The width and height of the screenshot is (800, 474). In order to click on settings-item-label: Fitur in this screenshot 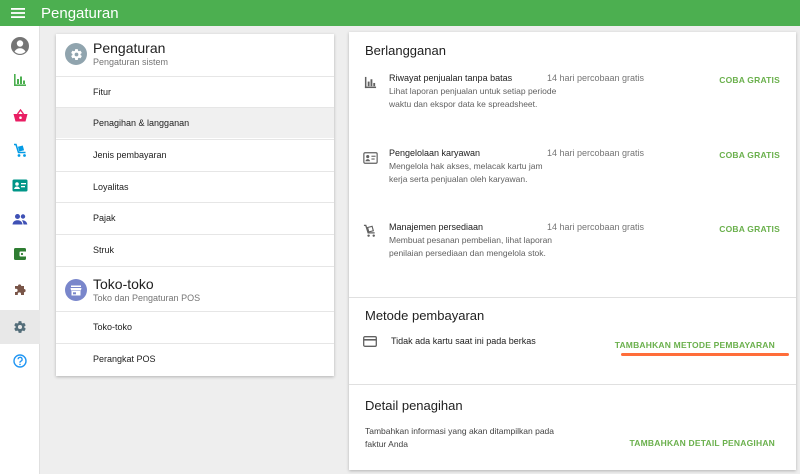, I will do `click(102, 92)`.